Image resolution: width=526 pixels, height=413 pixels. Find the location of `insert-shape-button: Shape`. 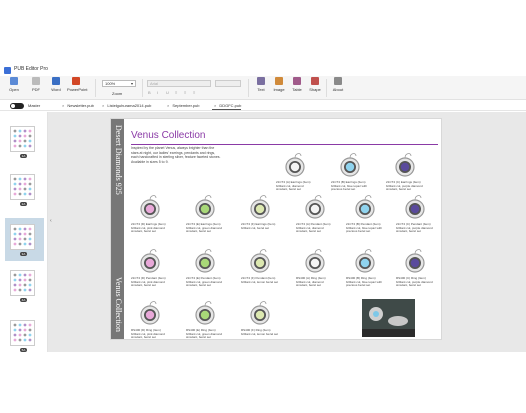

insert-shape-button: Shape is located at coordinates (315, 84).